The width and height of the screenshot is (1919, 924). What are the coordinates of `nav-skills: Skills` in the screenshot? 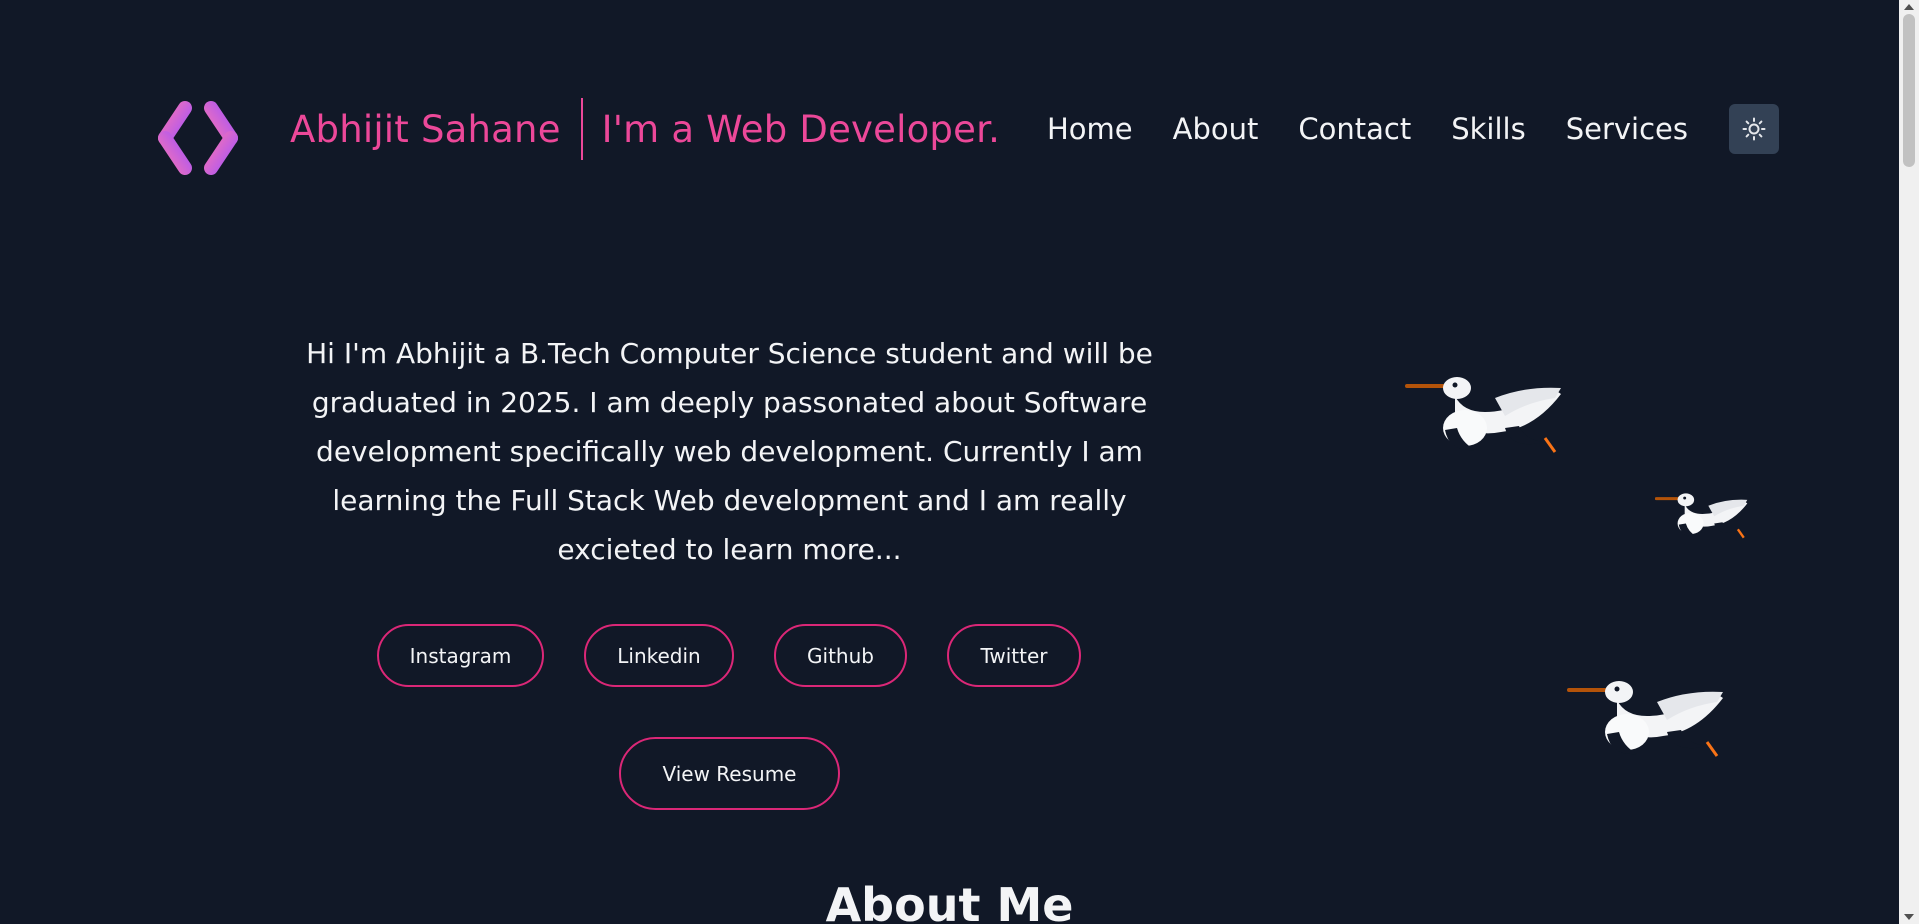 It's located at (1488, 129).